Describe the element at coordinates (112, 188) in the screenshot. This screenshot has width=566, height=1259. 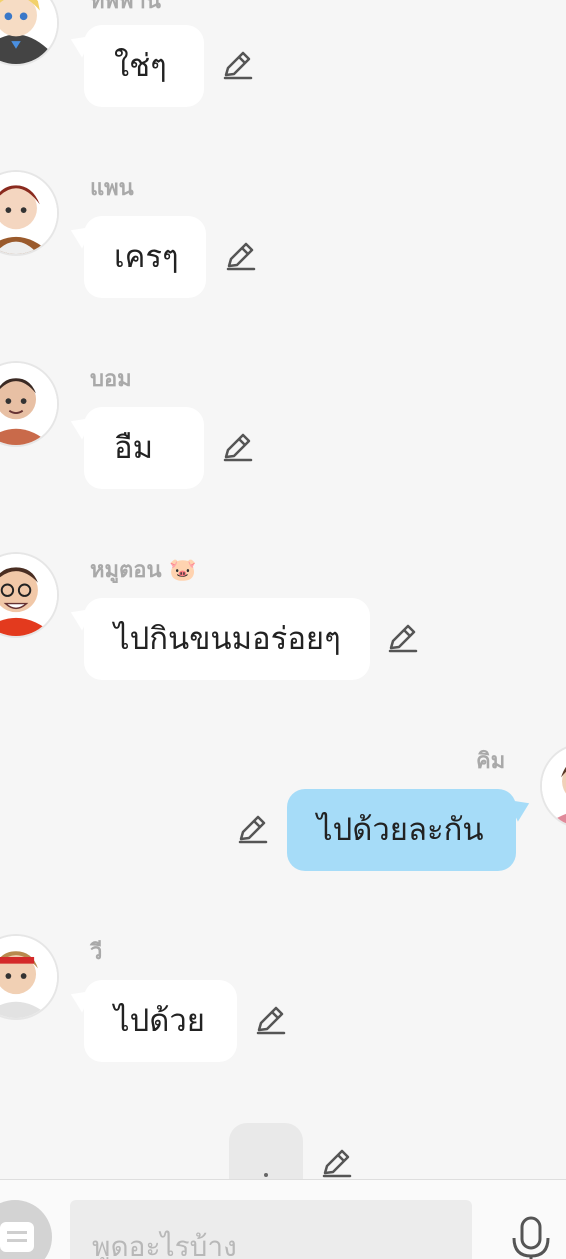
I see `sender-name: แพน` at that location.